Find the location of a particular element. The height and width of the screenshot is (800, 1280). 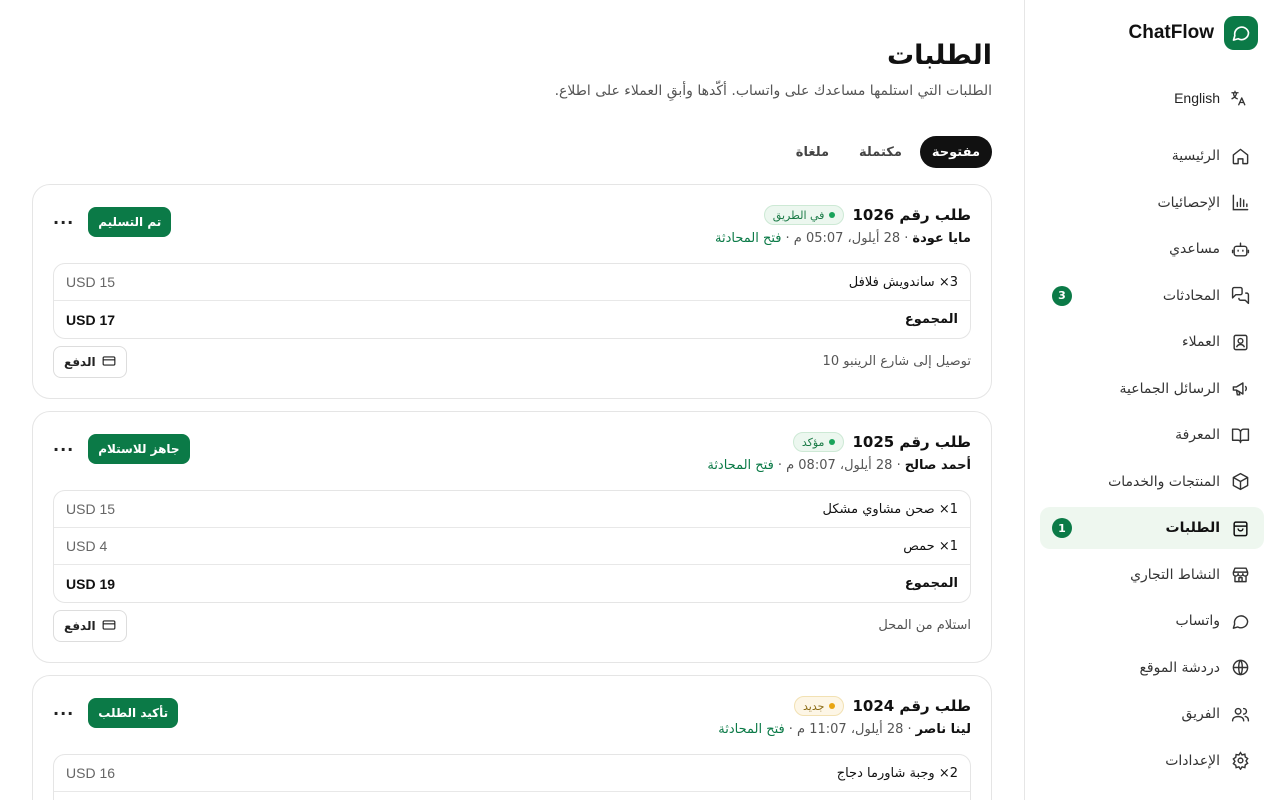

sidebar-item-broadcasts: الرسائل الجماعية is located at coordinates (1152, 389).